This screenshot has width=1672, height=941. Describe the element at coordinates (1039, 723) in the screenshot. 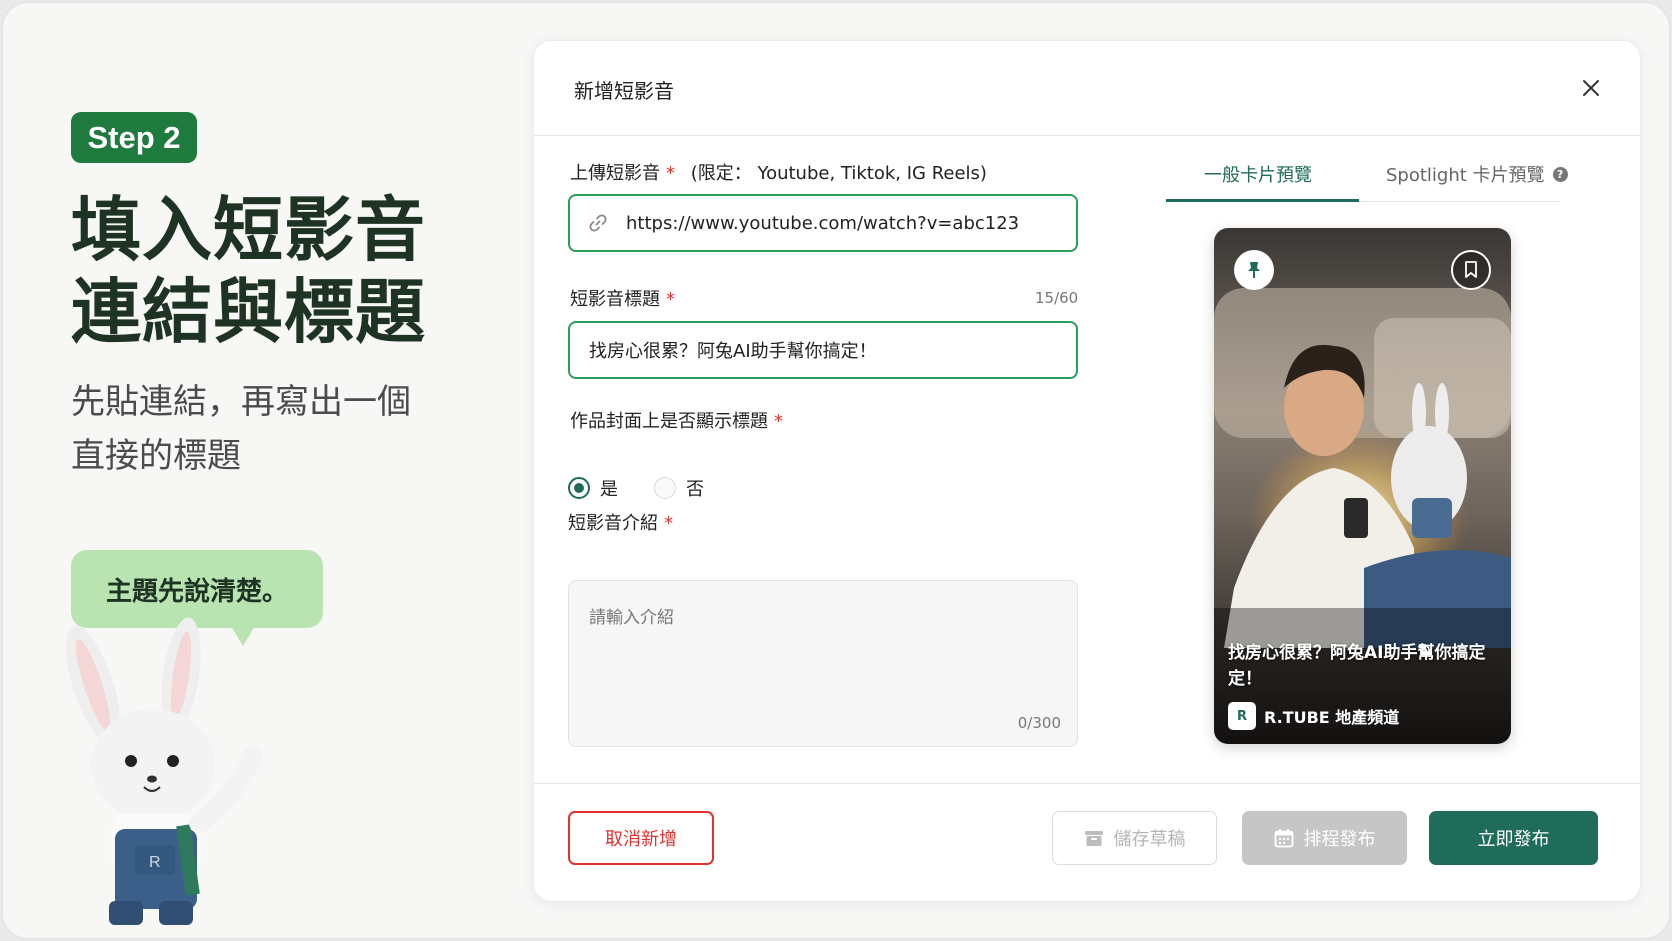

I see `intro-char-counter: 0/300` at that location.